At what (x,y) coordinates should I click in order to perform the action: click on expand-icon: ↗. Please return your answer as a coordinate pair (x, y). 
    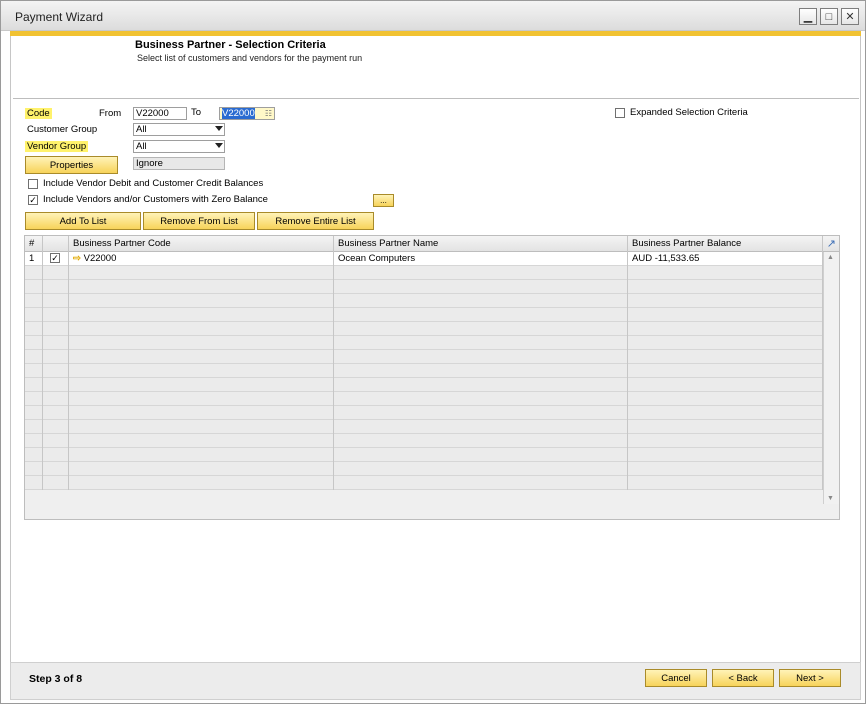
    Looking at the image, I should click on (831, 243).